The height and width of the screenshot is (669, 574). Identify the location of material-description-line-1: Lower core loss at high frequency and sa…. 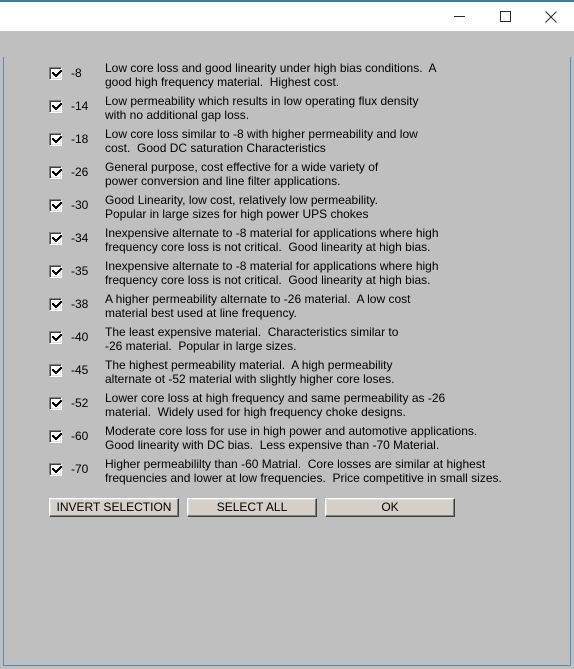
(275, 398).